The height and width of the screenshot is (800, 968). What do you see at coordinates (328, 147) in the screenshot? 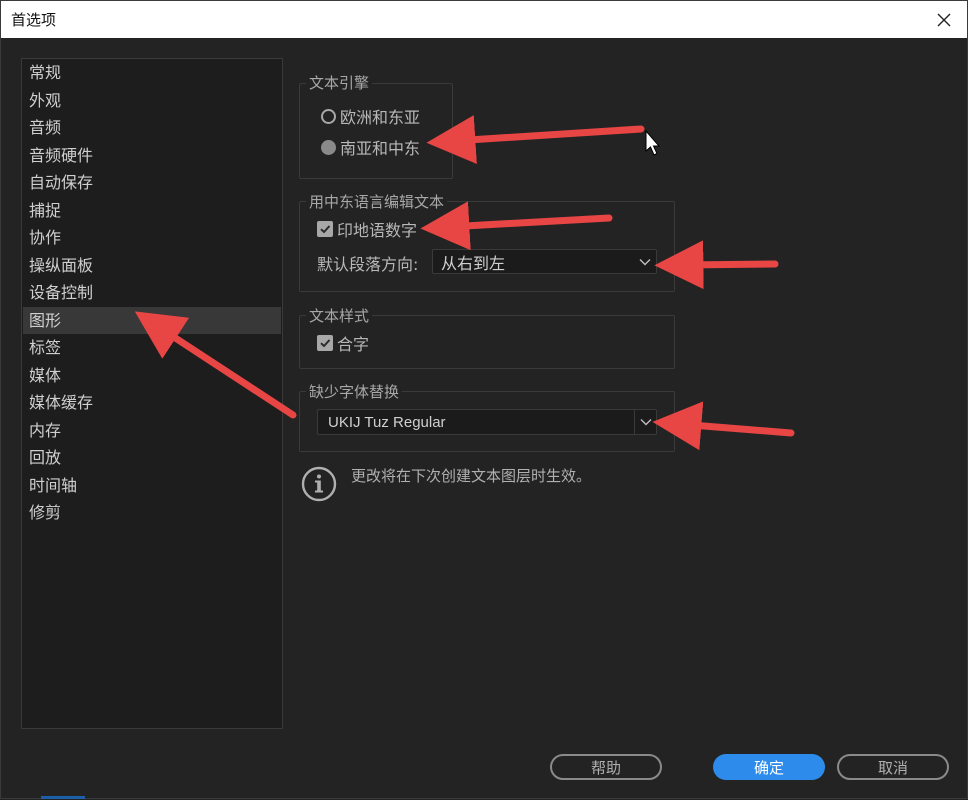
I see `radio-button-selected` at bounding box center [328, 147].